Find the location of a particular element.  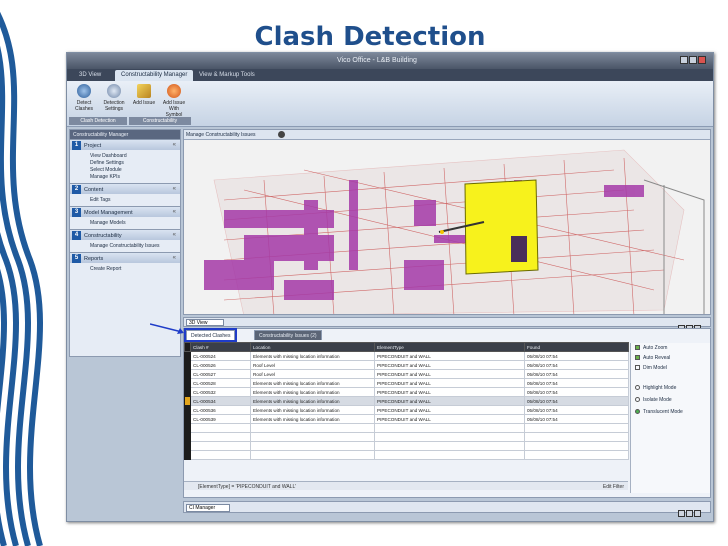

view-mode-select: 3D View is located at coordinates (205, 322).